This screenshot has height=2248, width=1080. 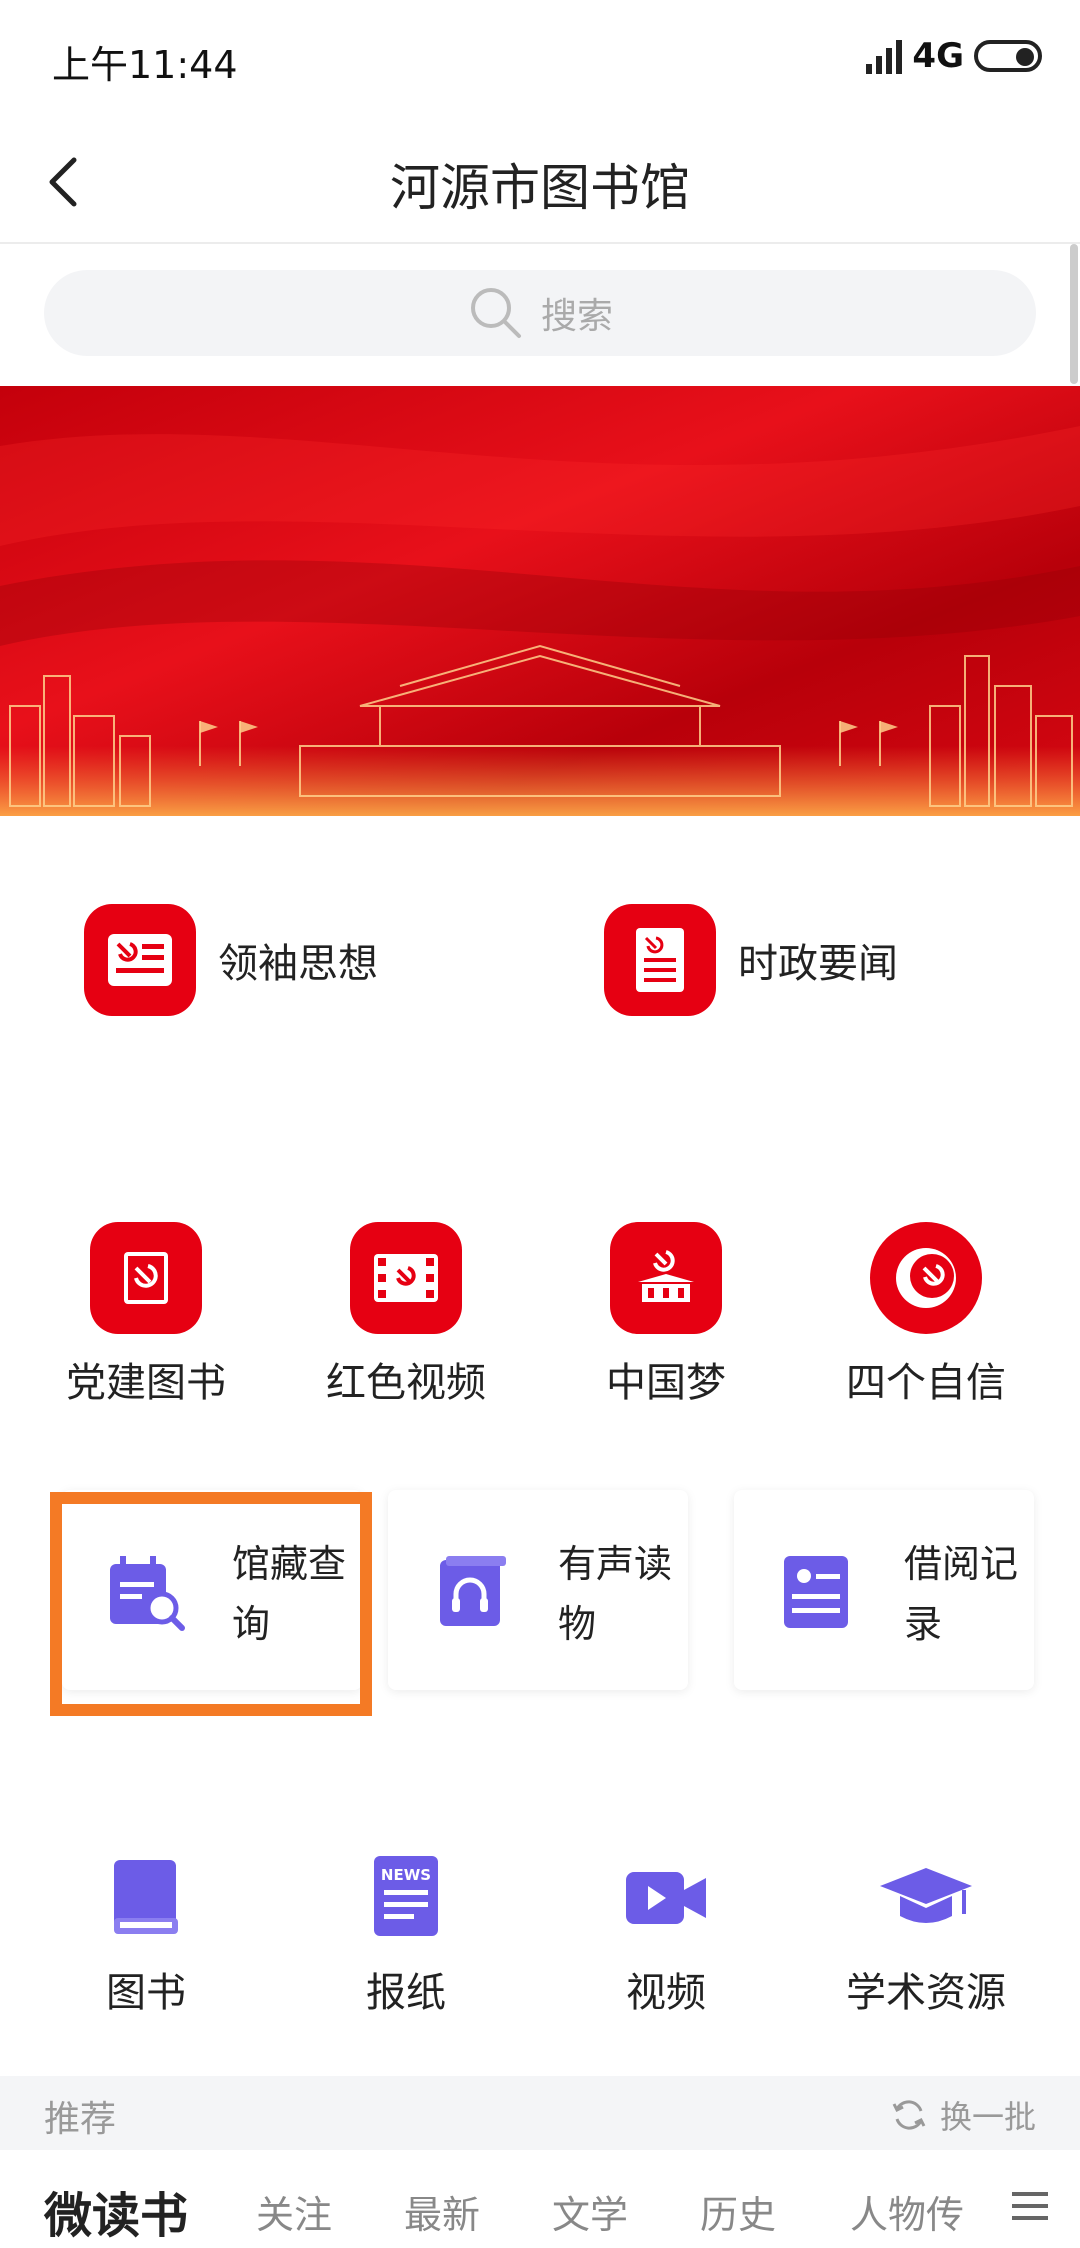 What do you see at coordinates (926, 1895) in the screenshot?
I see `graduation-cap-icon` at bounding box center [926, 1895].